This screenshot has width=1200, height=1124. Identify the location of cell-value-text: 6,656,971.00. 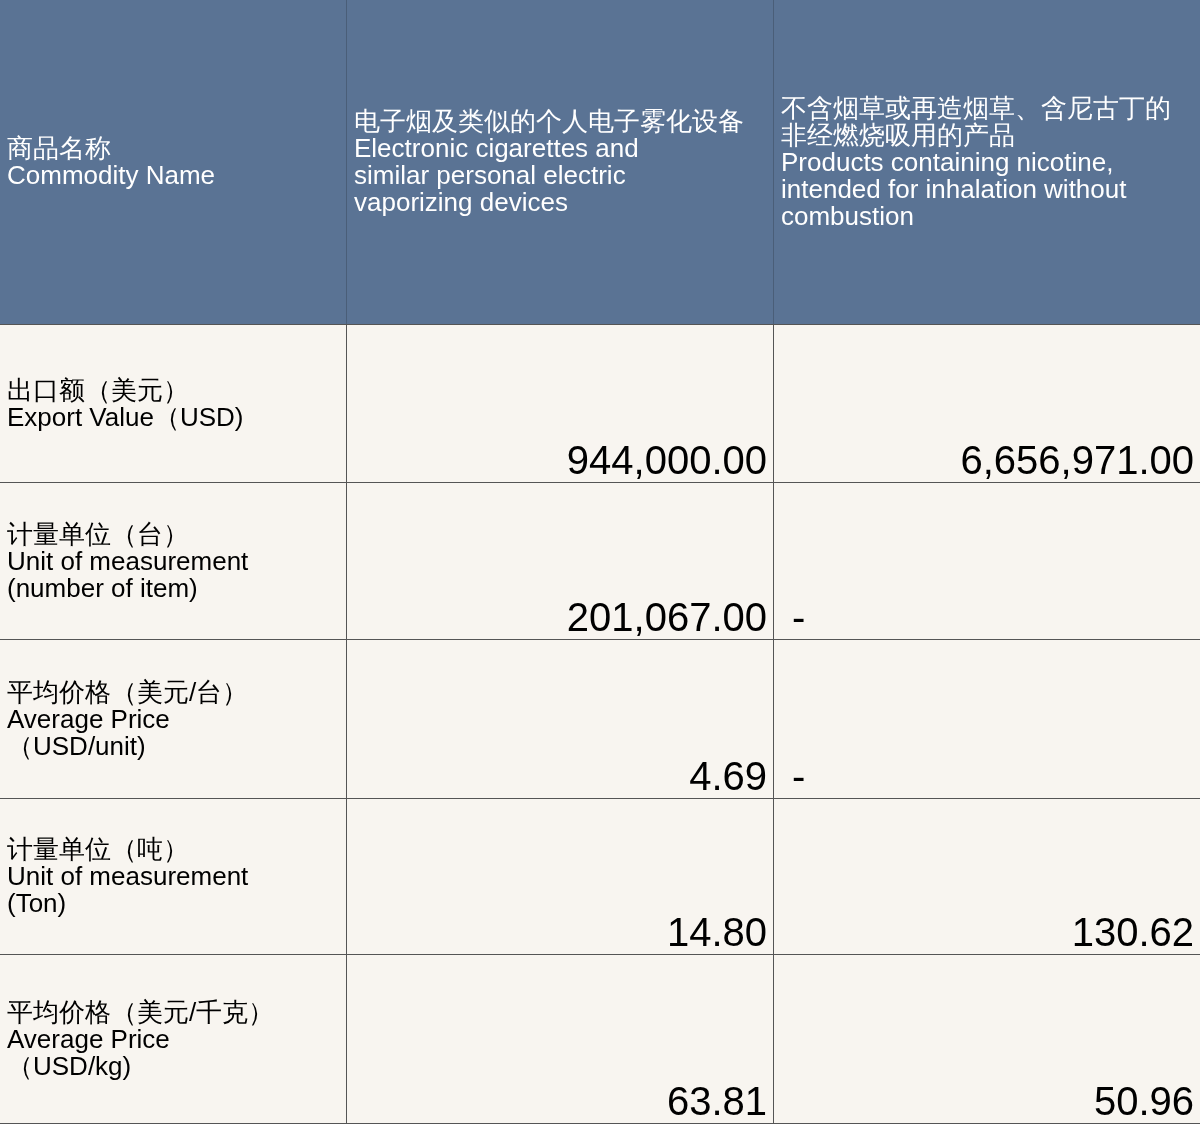
(1077, 460).